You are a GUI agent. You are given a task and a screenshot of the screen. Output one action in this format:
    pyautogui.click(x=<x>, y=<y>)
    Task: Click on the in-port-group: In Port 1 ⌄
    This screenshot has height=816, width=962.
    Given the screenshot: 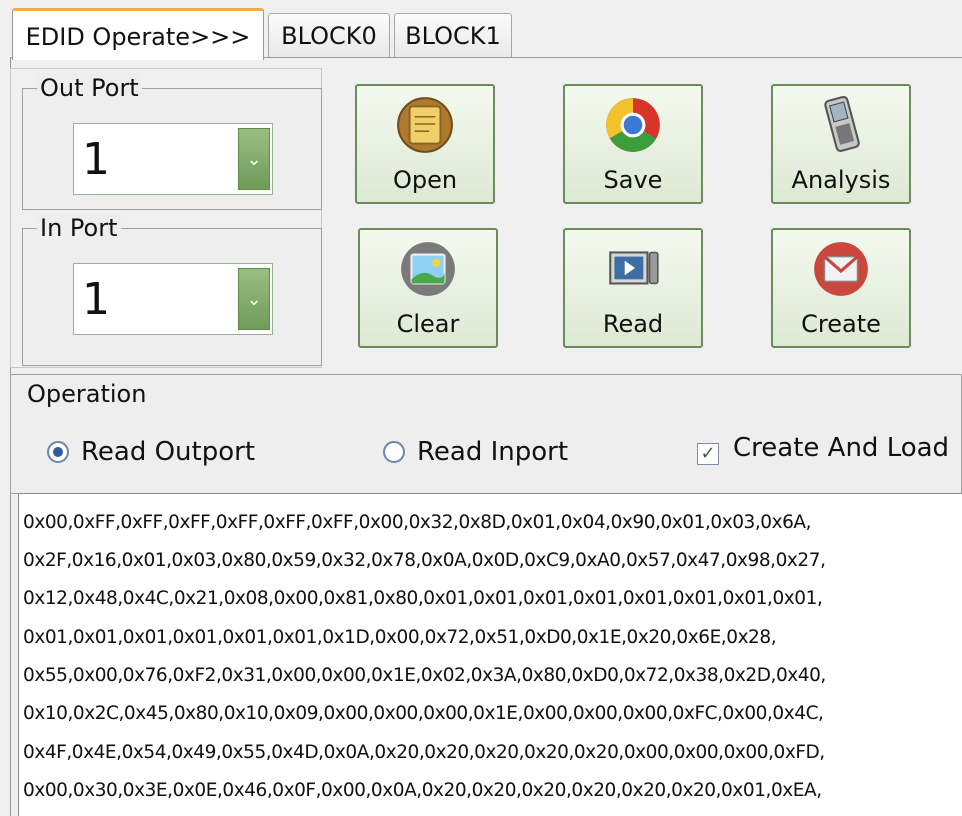 What is the action you would take?
    pyautogui.click(x=172, y=289)
    